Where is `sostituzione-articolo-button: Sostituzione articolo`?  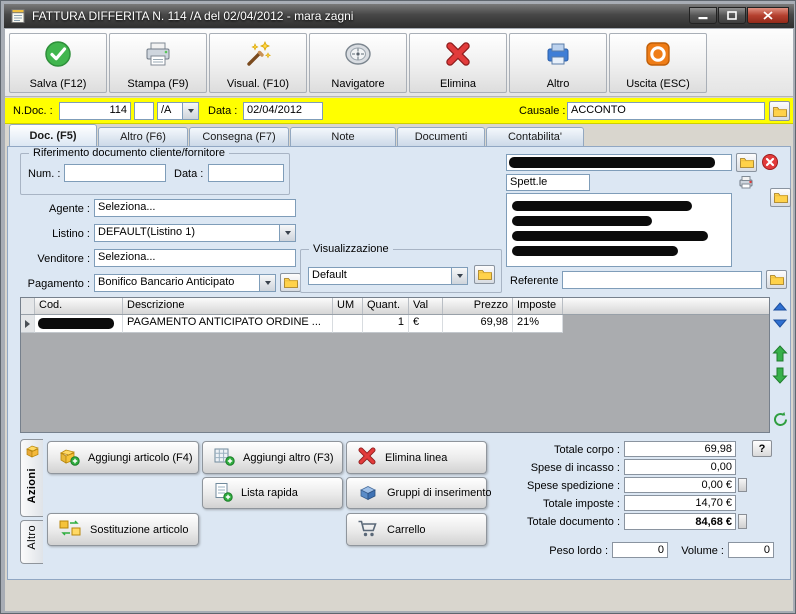
sostituzione-articolo-button: Sostituzione articolo is located at coordinates (123, 529).